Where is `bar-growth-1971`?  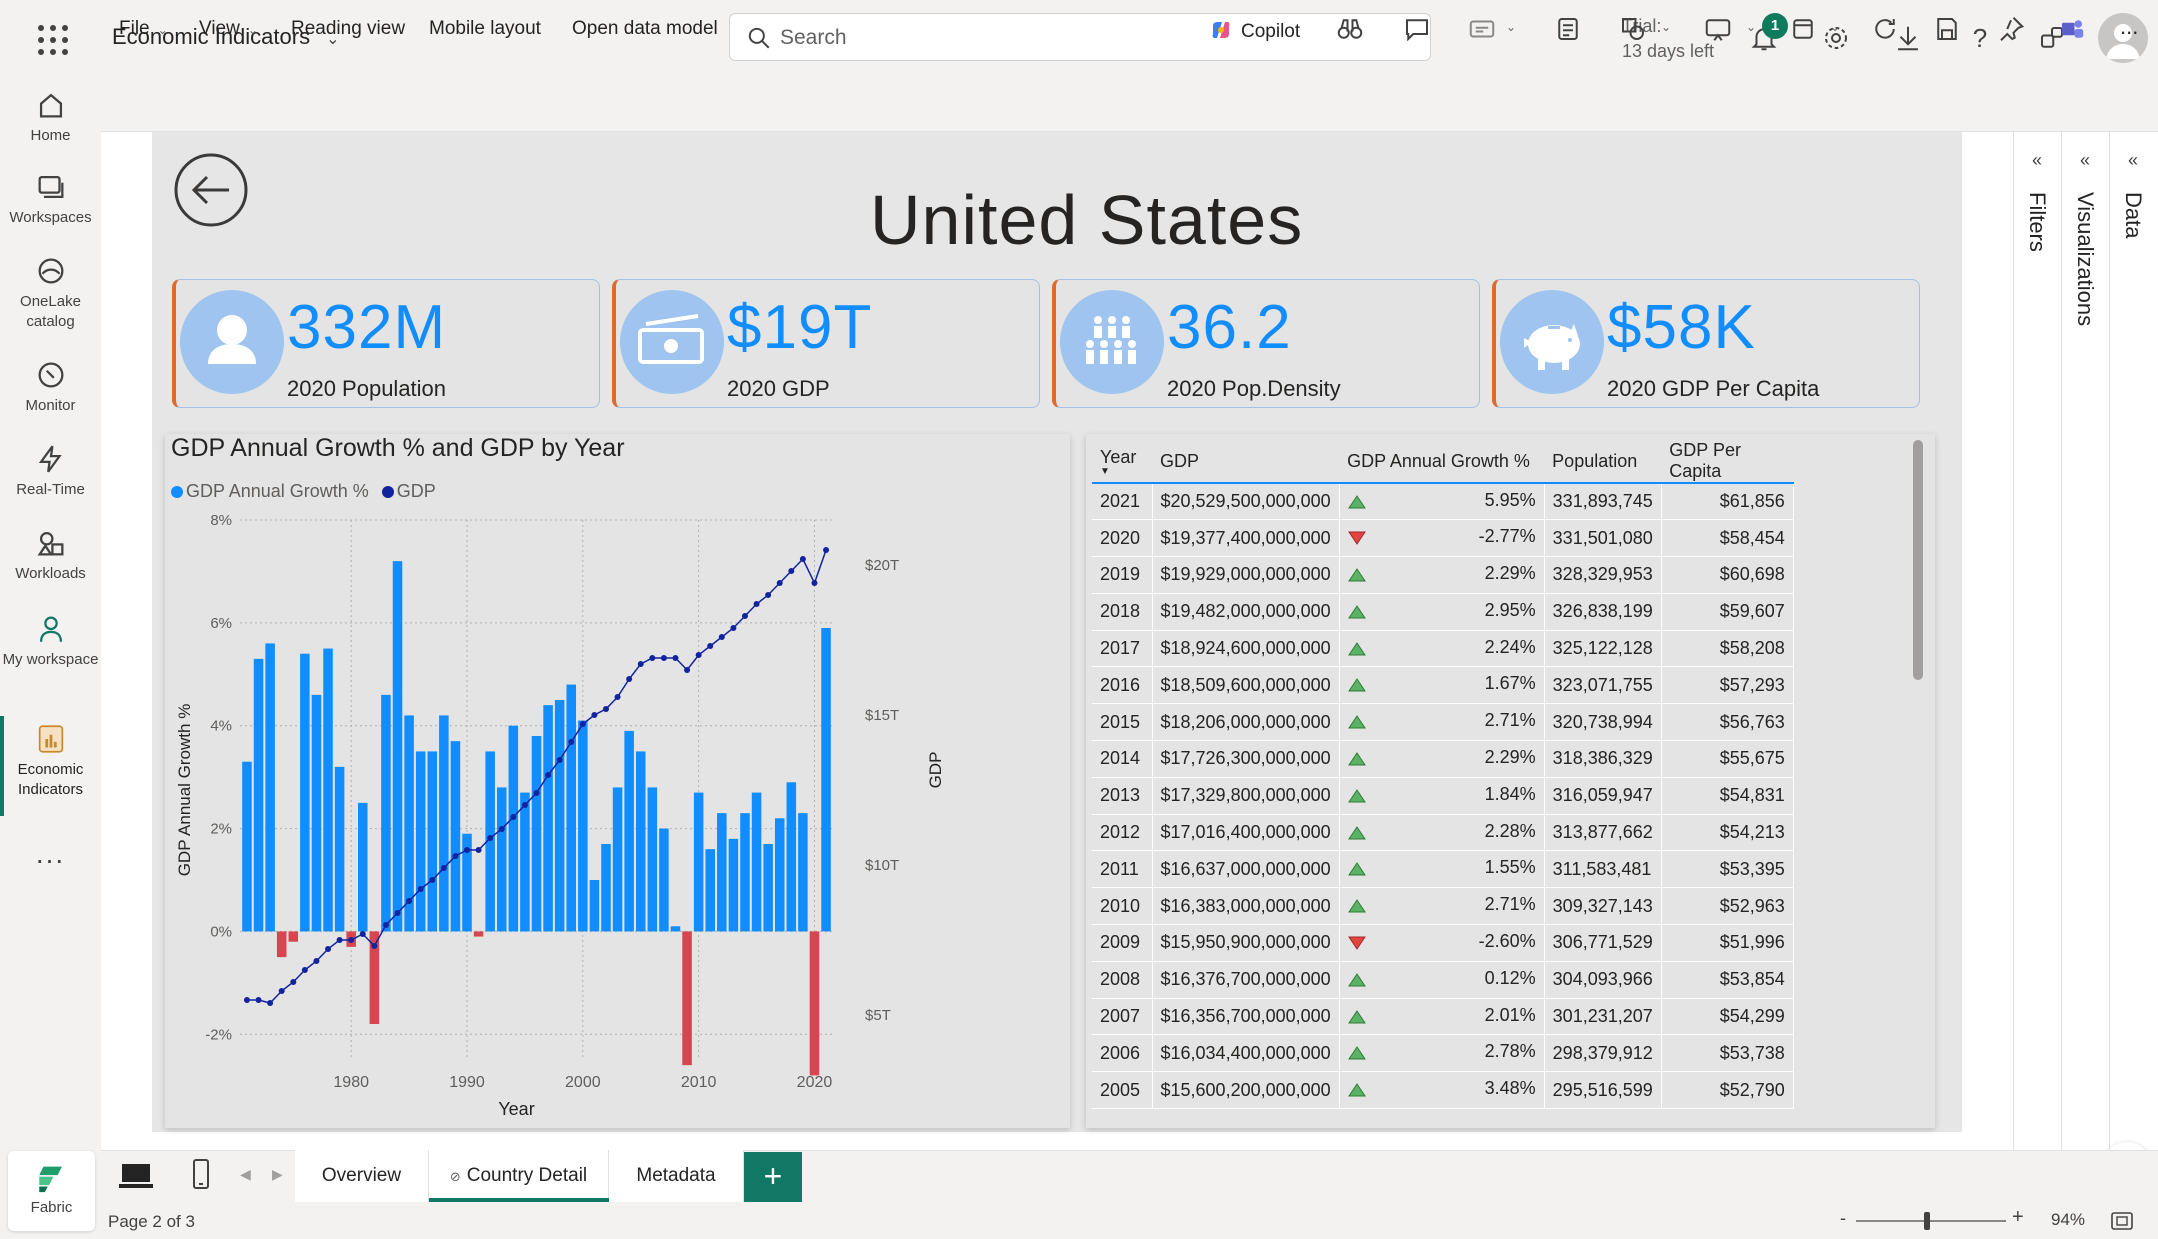
bar-growth-1971 is located at coordinates (247, 846).